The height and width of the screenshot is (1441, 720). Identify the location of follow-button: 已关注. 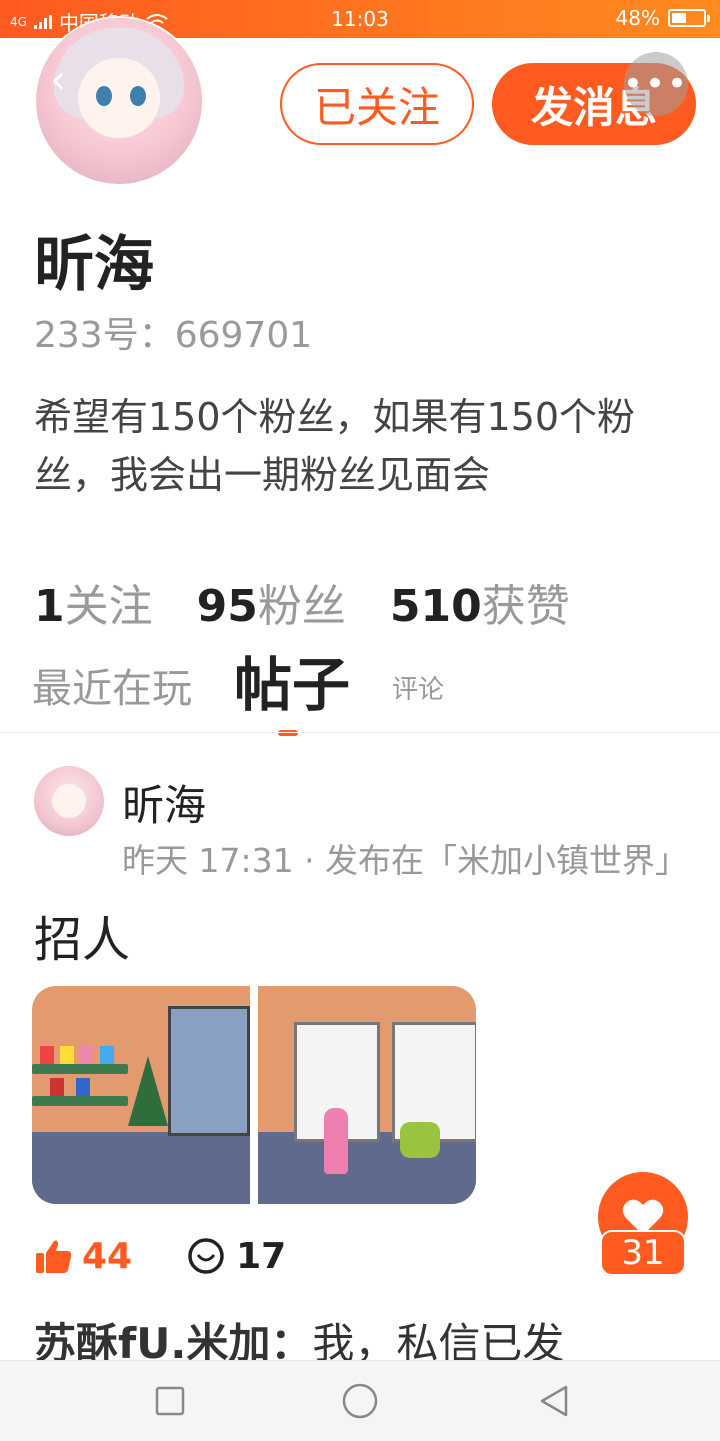
(377, 104).